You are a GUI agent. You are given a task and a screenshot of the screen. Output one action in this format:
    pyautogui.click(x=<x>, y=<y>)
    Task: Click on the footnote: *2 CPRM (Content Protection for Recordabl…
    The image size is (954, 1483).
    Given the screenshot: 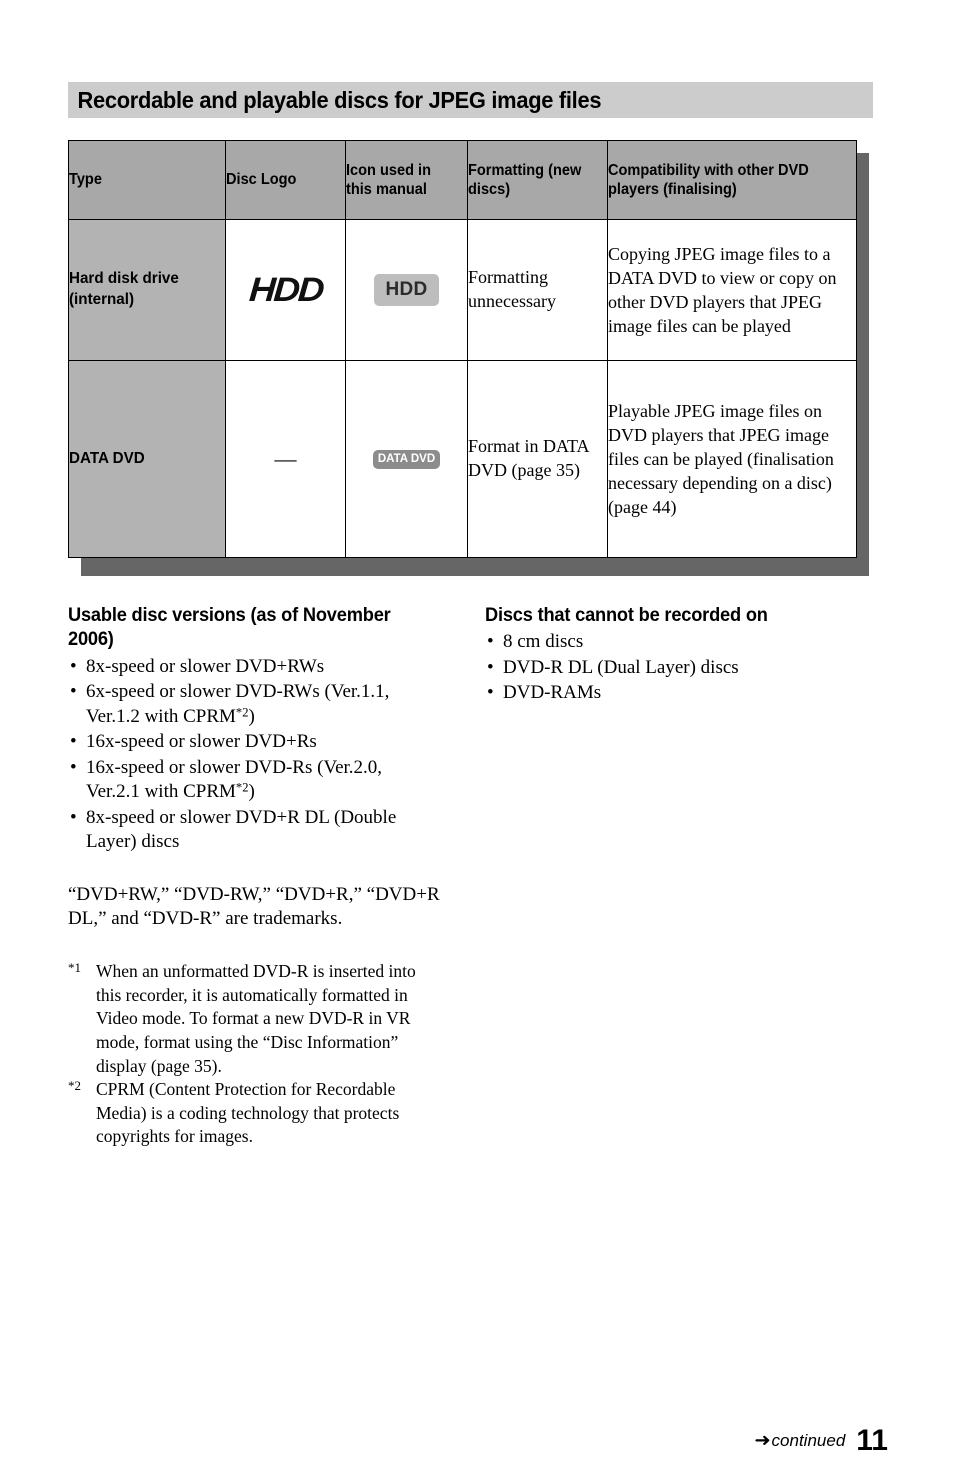 What is the action you would take?
    pyautogui.click(x=254, y=1113)
    